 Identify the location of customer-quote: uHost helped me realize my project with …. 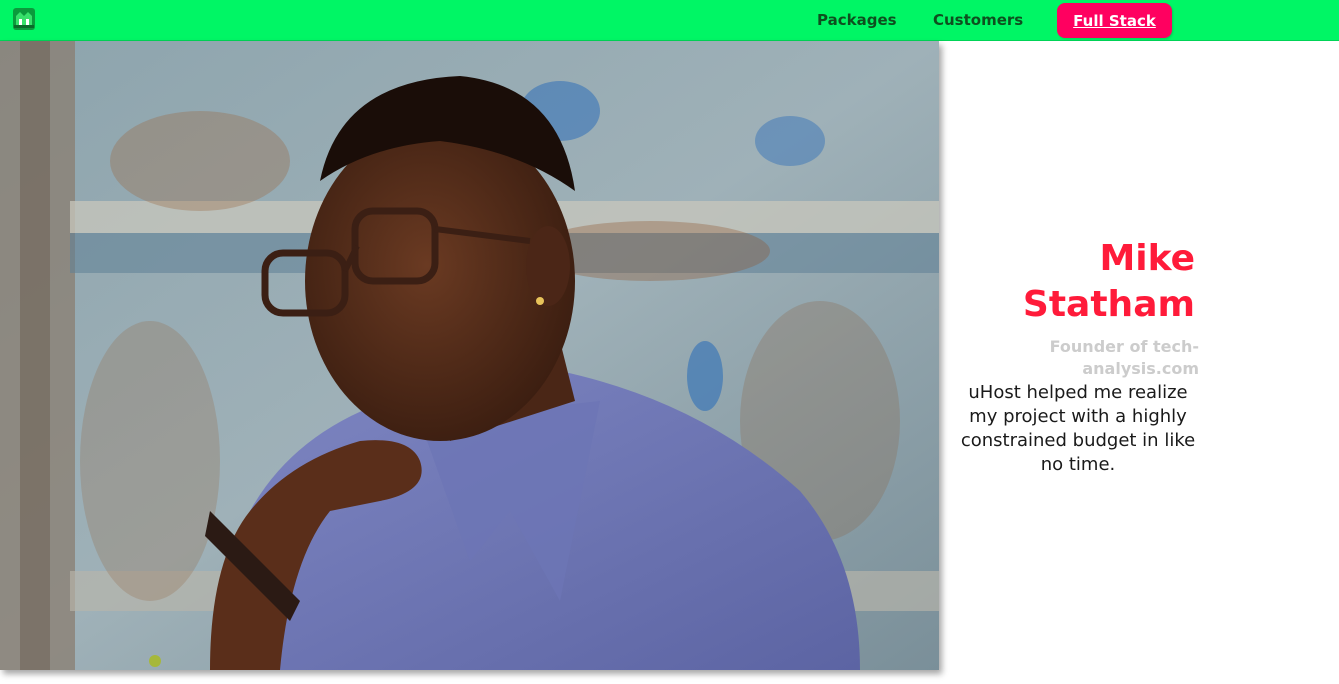
(1078, 428).